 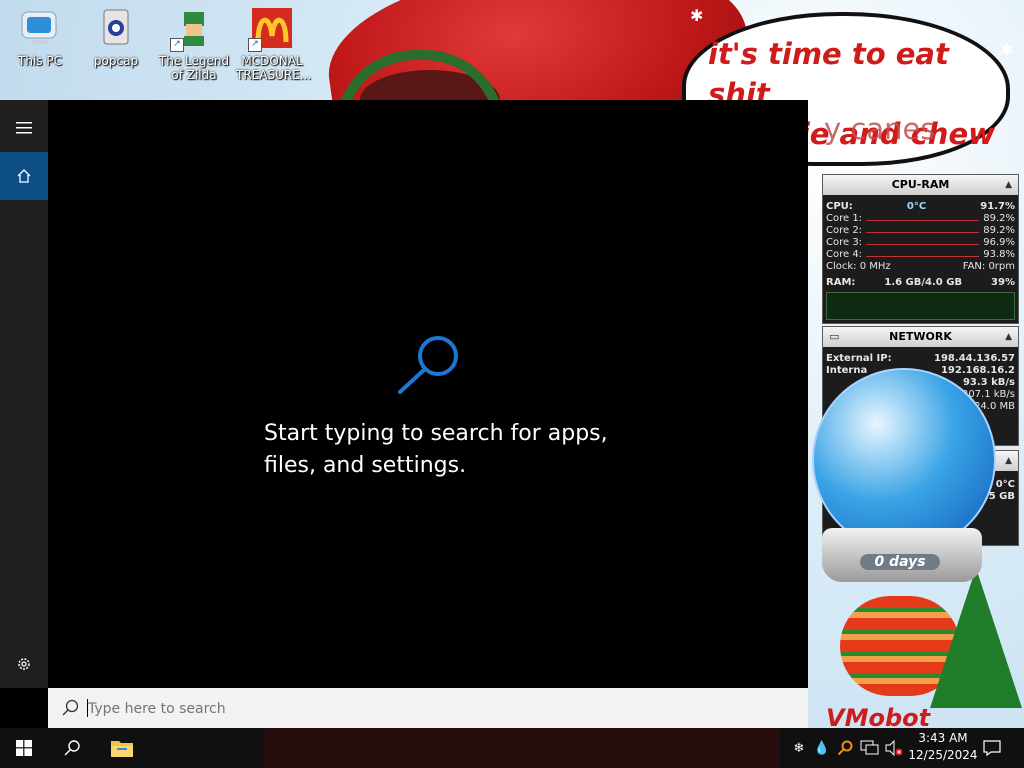 What do you see at coordinates (271, 29) in the screenshot?
I see `mcdonalds-icon: ↗` at bounding box center [271, 29].